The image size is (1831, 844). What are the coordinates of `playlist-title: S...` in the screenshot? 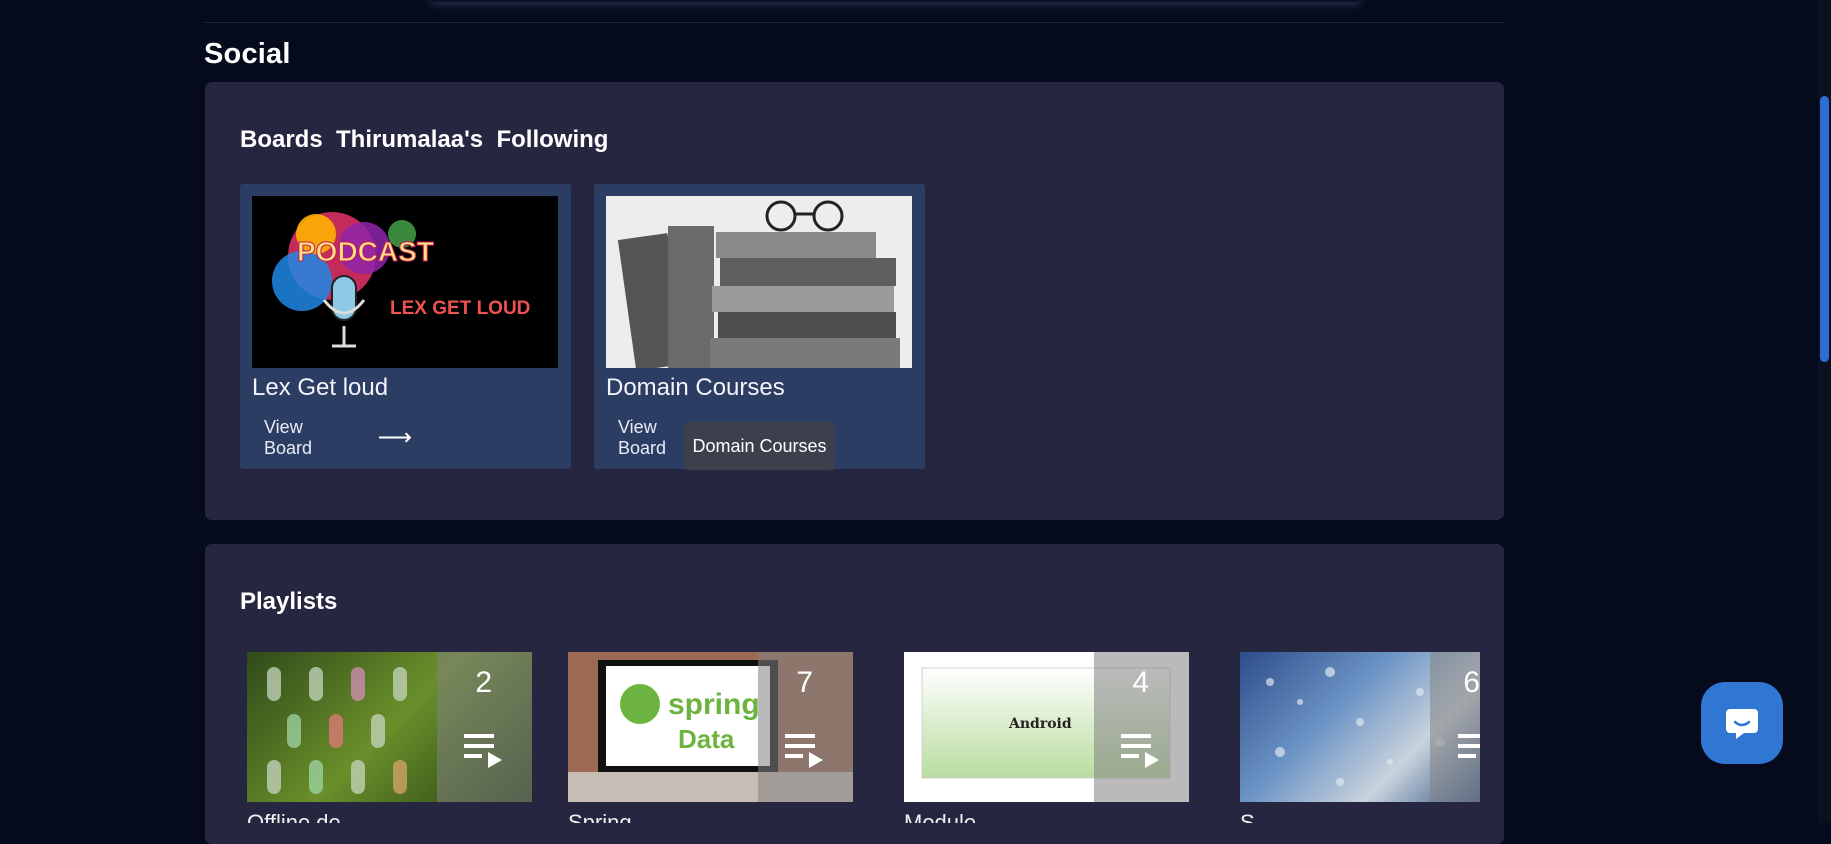 It's located at (1256, 817).